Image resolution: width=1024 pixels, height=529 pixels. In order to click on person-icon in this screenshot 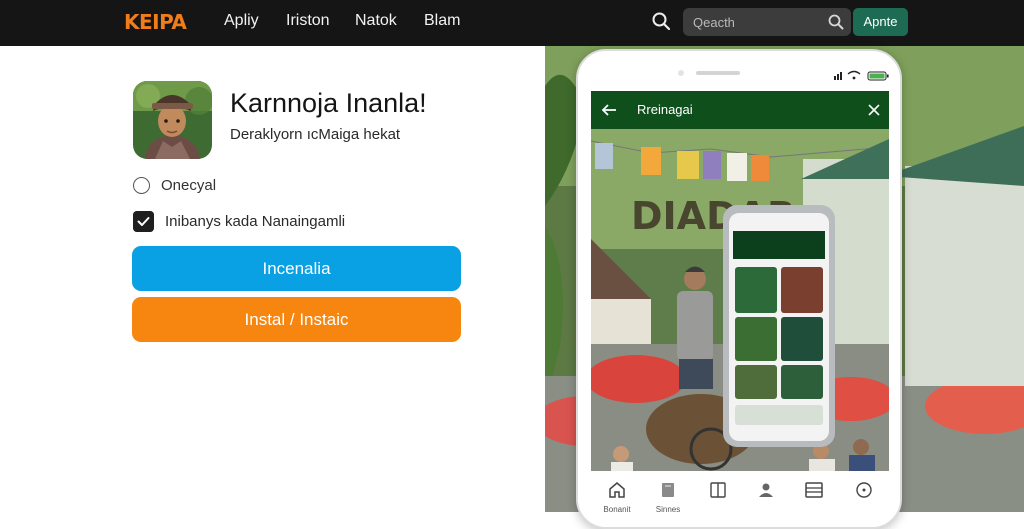, I will do `click(766, 490)`.